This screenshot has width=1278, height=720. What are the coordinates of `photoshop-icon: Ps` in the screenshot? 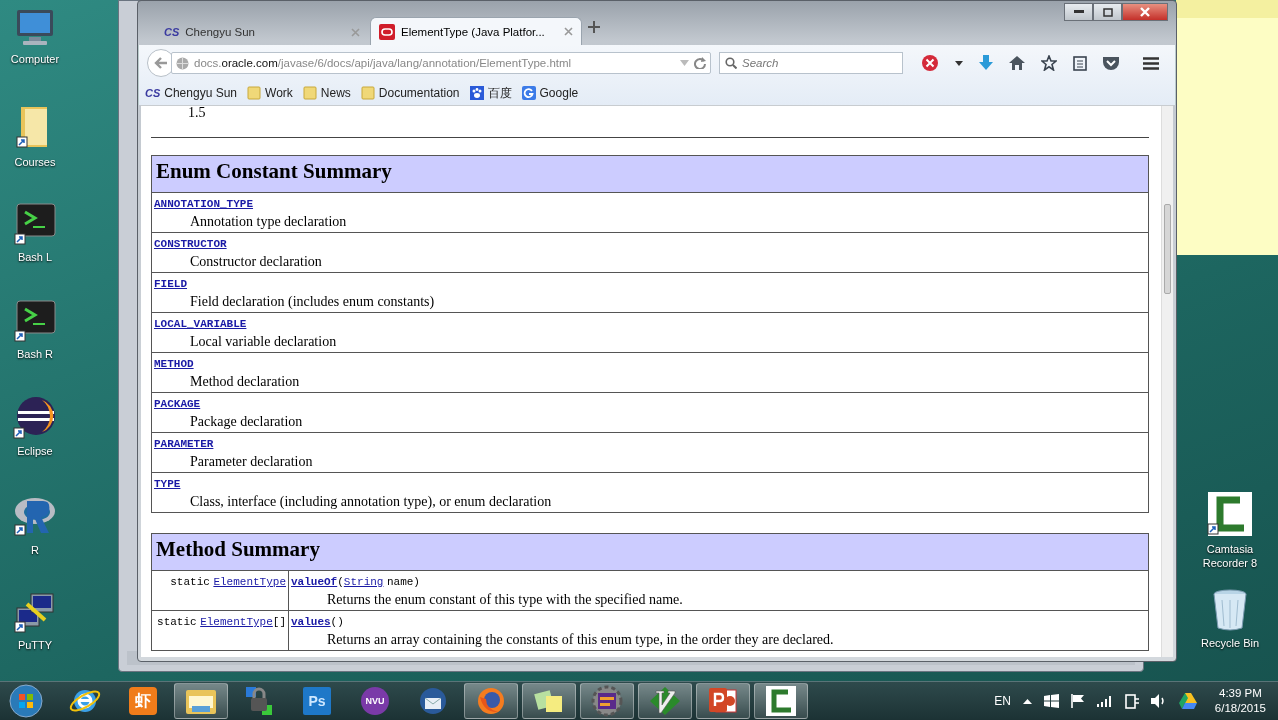 It's located at (317, 701).